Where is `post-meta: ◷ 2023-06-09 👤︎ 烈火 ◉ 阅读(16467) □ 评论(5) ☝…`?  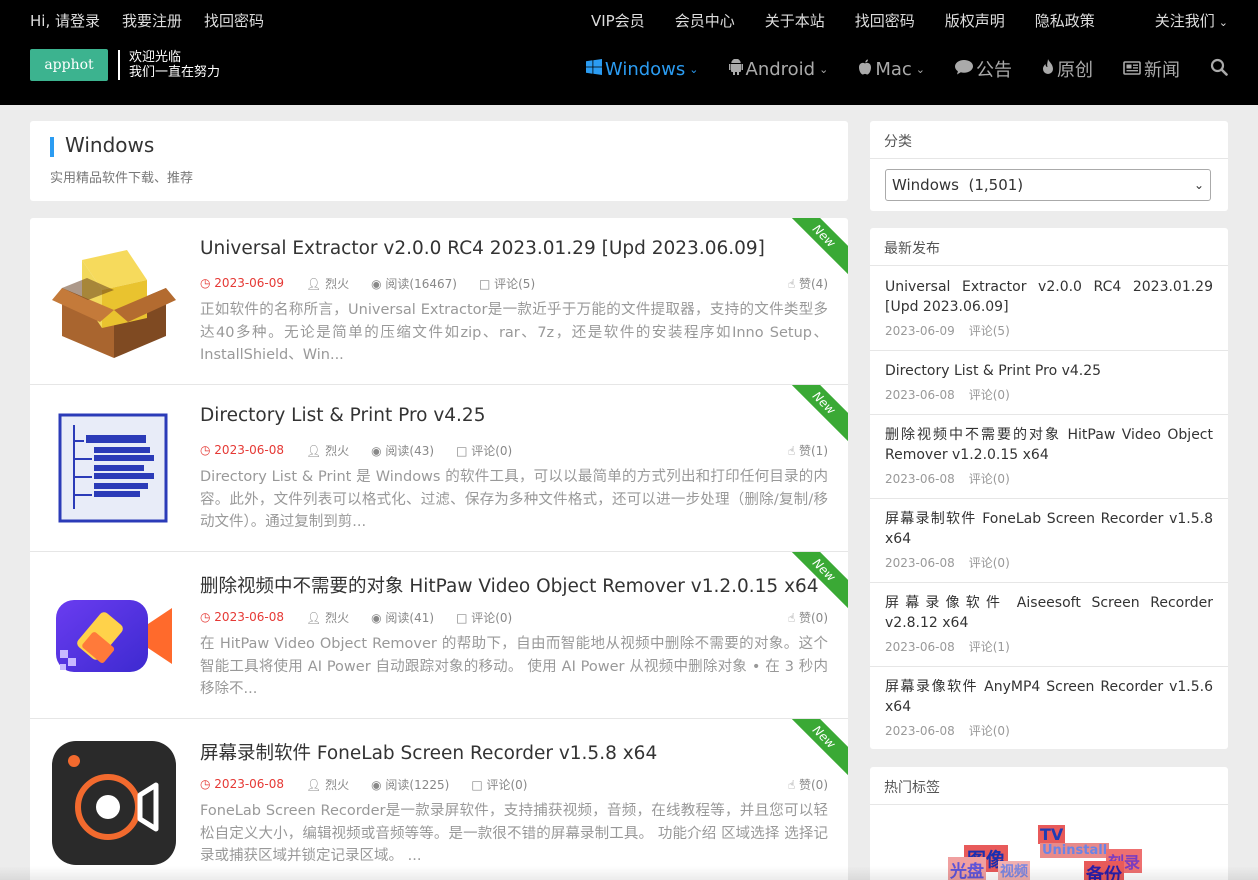 post-meta: ◷ 2023-06-09 👤︎ 烈火 ◉ 阅读(16467) □ 评论(5) ☝… is located at coordinates (514, 283).